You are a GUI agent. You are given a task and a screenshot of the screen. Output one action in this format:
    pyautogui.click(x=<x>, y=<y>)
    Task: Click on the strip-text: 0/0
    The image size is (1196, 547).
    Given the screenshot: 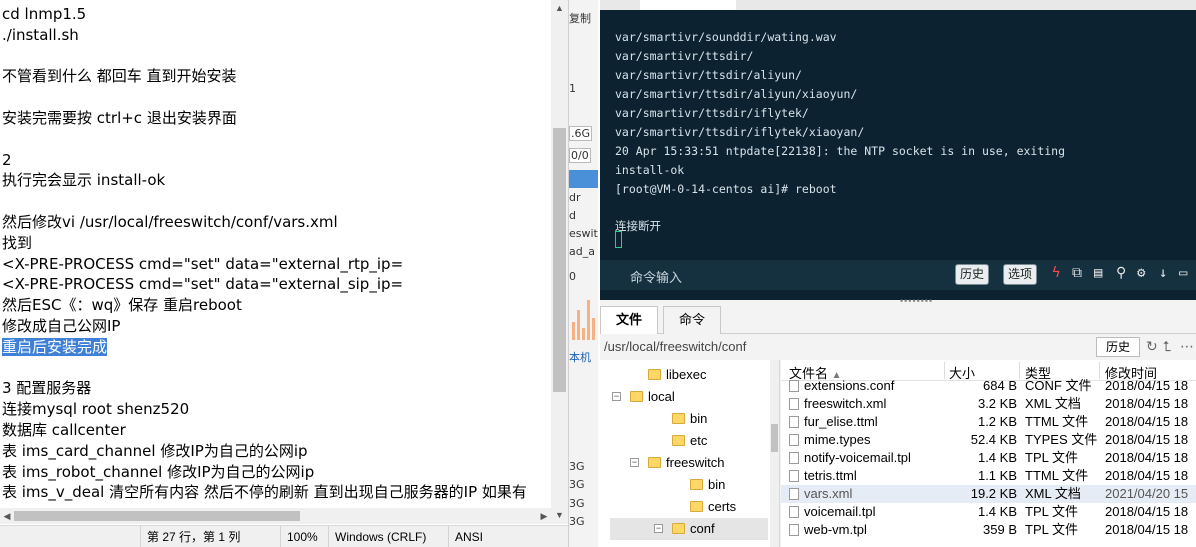 What is the action you would take?
    pyautogui.click(x=580, y=155)
    